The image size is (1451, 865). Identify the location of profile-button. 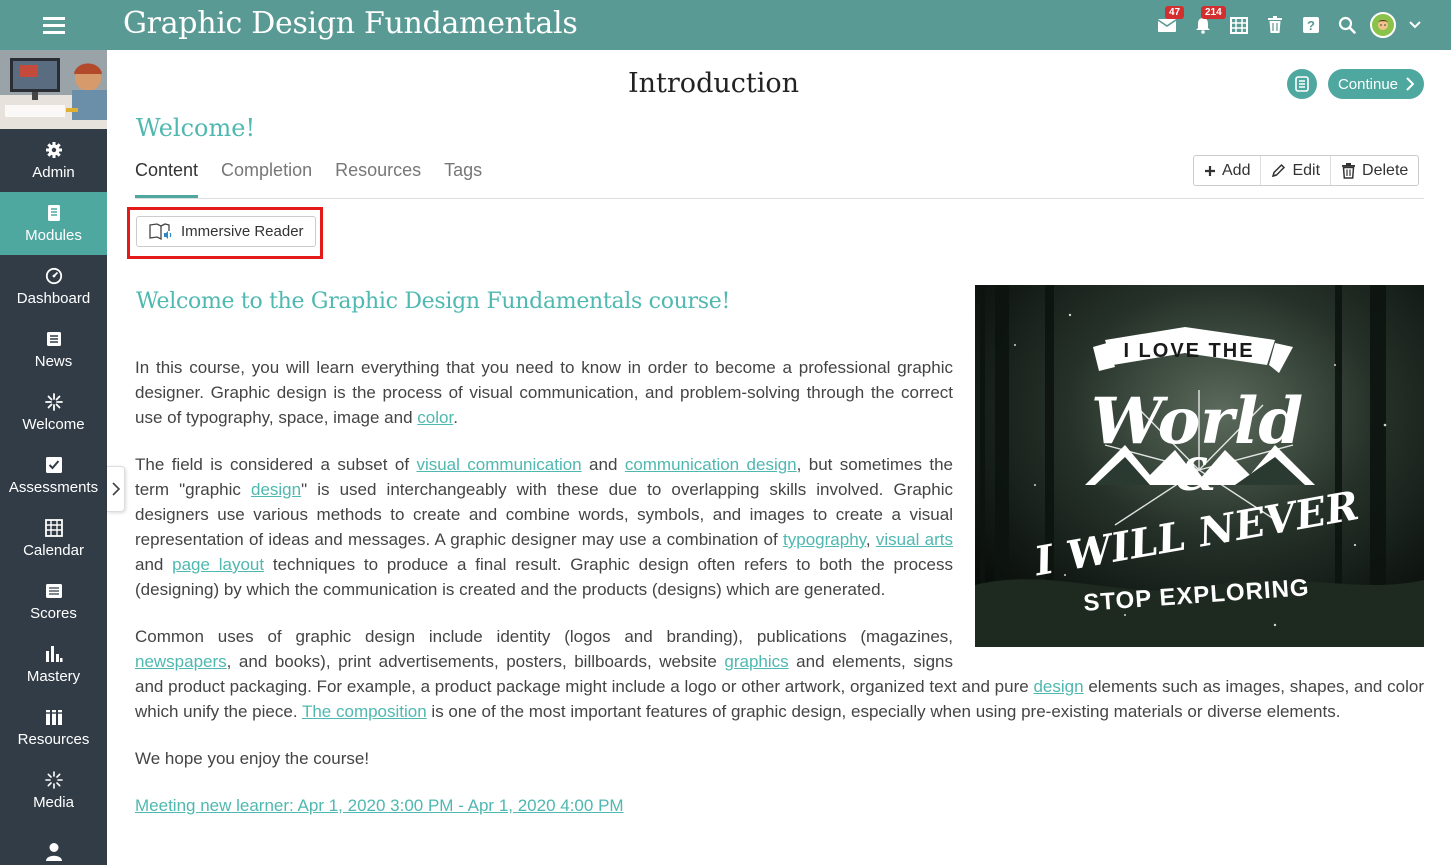
(1383, 25).